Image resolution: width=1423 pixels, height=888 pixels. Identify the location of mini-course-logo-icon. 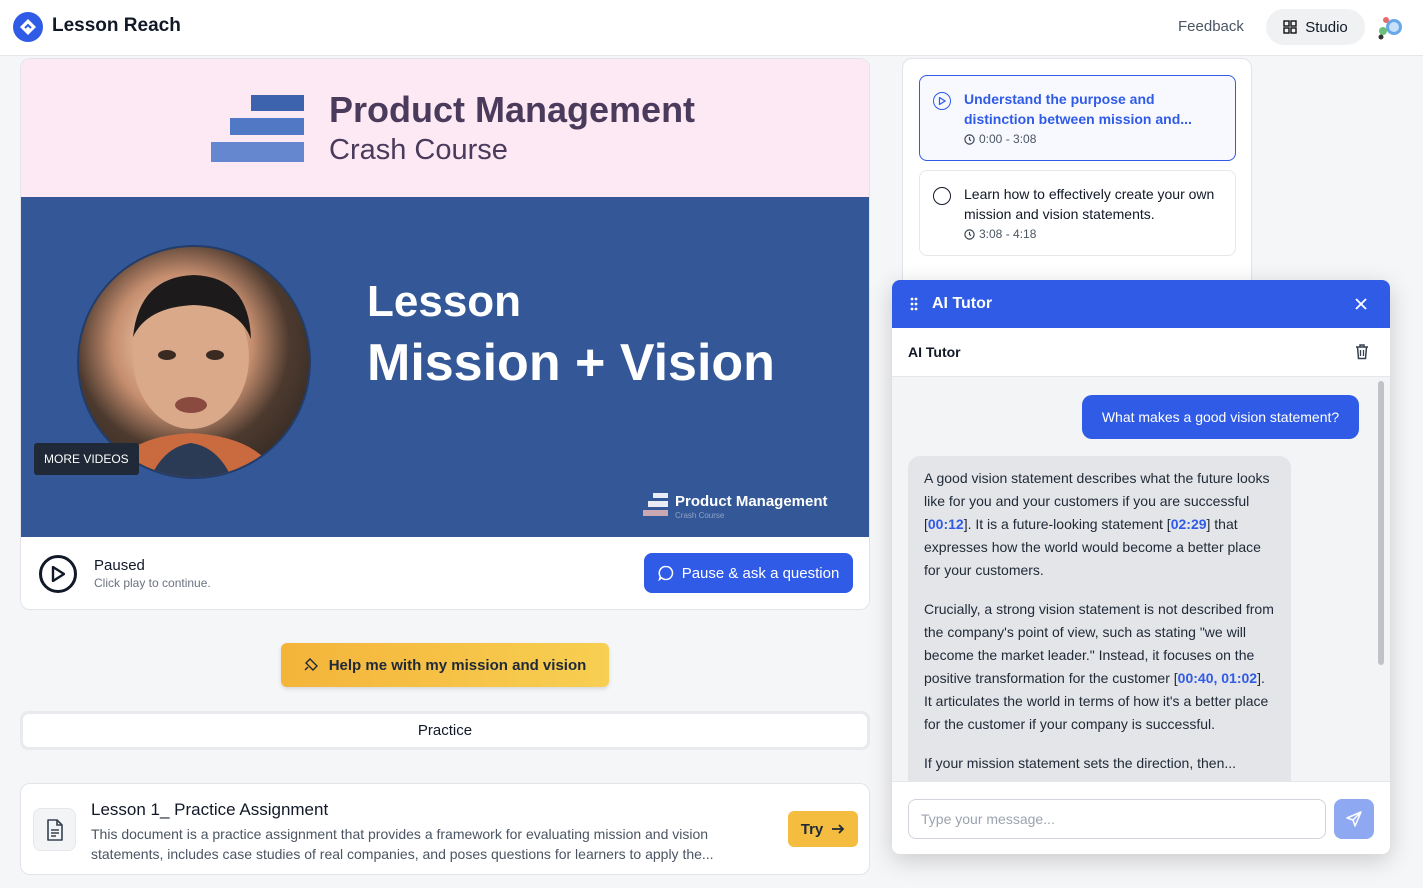
(655, 504).